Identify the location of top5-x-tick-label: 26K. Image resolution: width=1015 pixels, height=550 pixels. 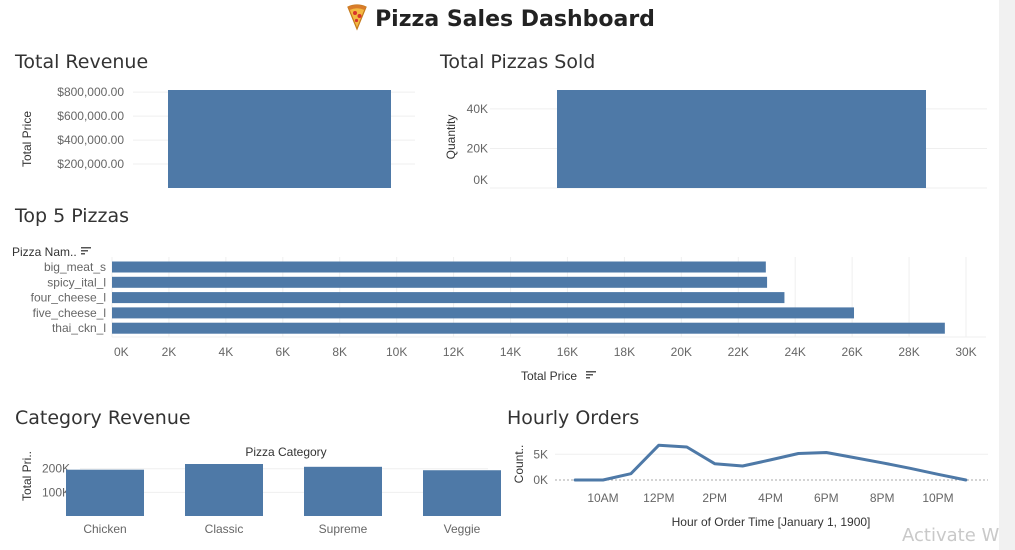
(851, 352).